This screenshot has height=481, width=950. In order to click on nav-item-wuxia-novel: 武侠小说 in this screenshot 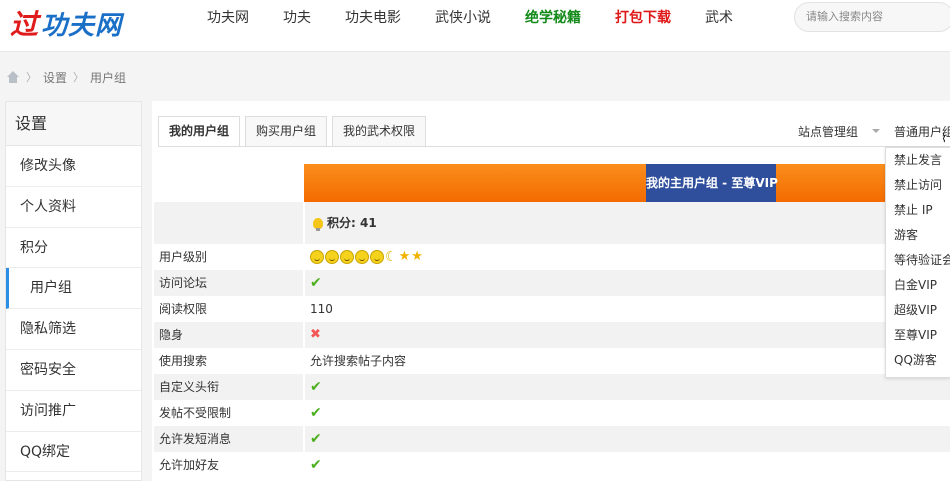, I will do `click(463, 19)`.